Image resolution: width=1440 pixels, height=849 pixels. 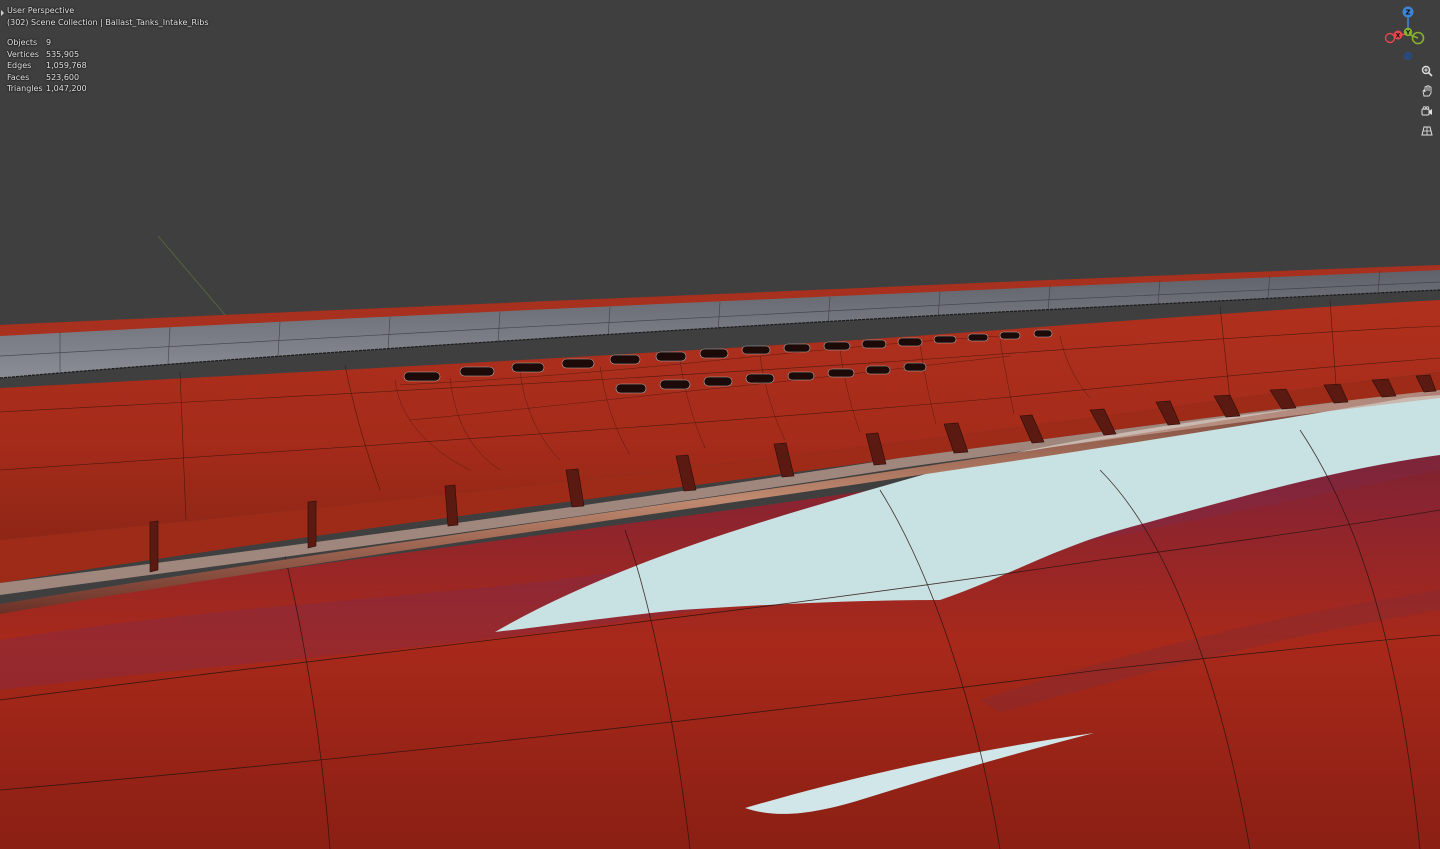 I want to click on stat-label: Vertices, so click(x=23, y=54).